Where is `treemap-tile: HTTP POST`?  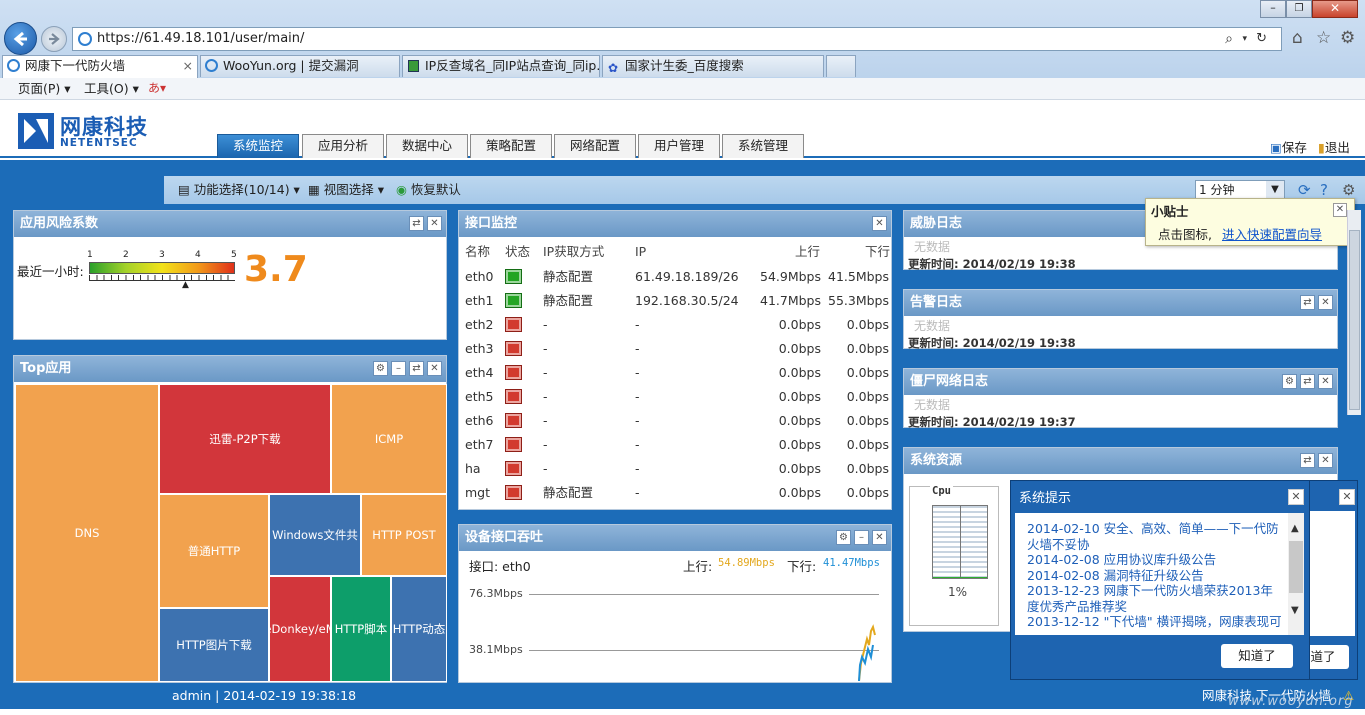
treemap-tile: HTTP POST is located at coordinates (404, 535).